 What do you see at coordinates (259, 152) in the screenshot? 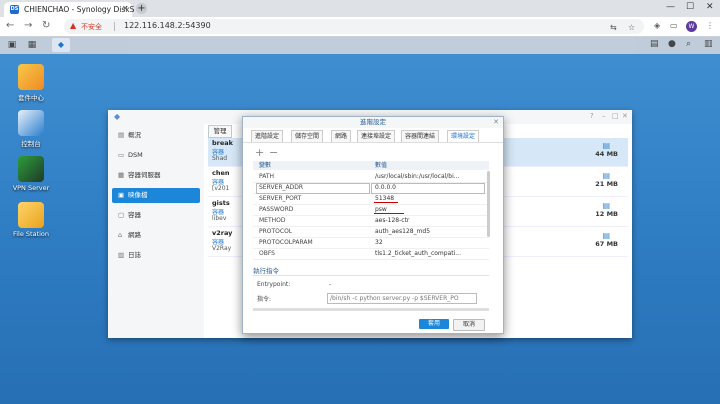
I see `add-icon: +` at bounding box center [259, 152].